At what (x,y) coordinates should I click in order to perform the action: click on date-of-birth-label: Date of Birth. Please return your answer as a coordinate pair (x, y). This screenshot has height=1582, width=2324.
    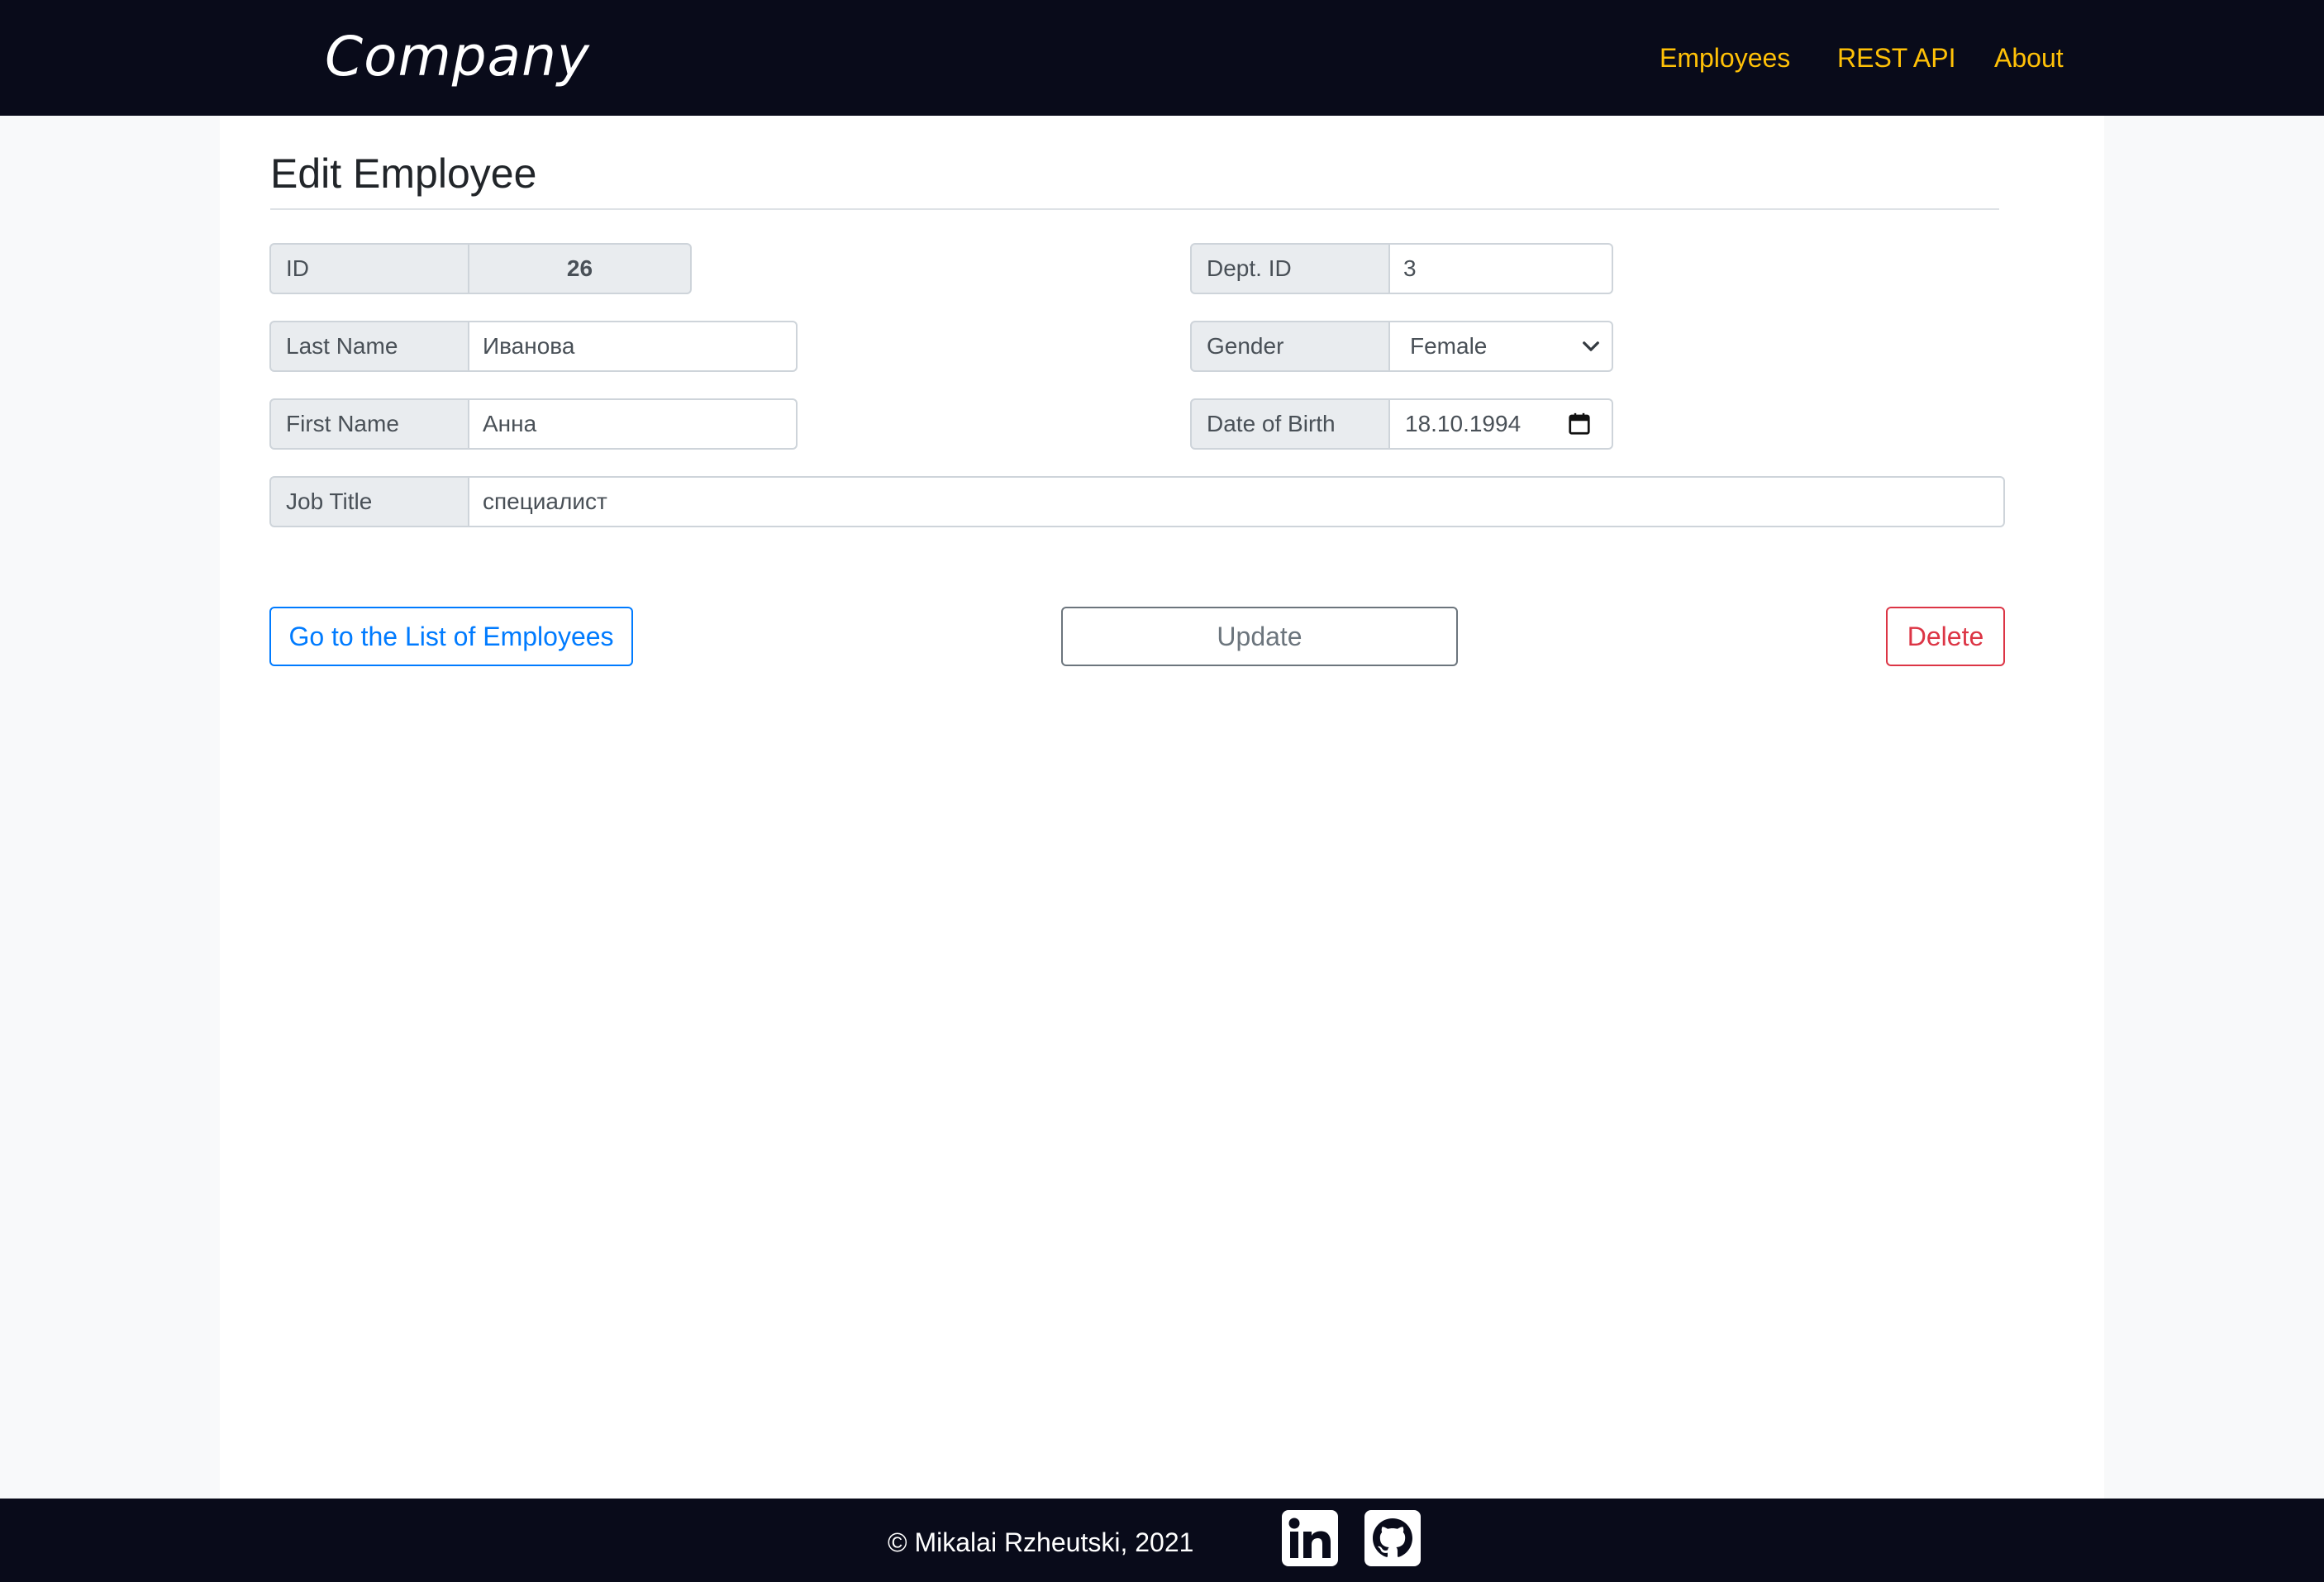
    Looking at the image, I should click on (1290, 424).